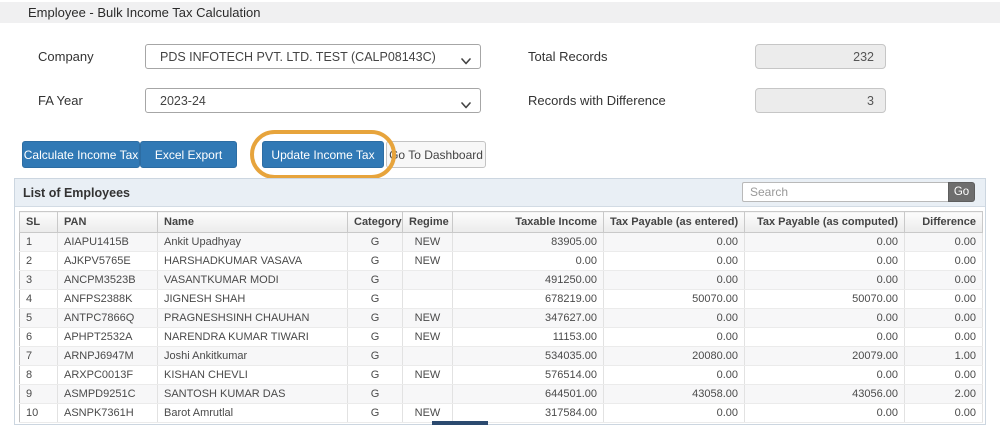  I want to click on table-cell: KISHAN CHEVLI, so click(252, 375).